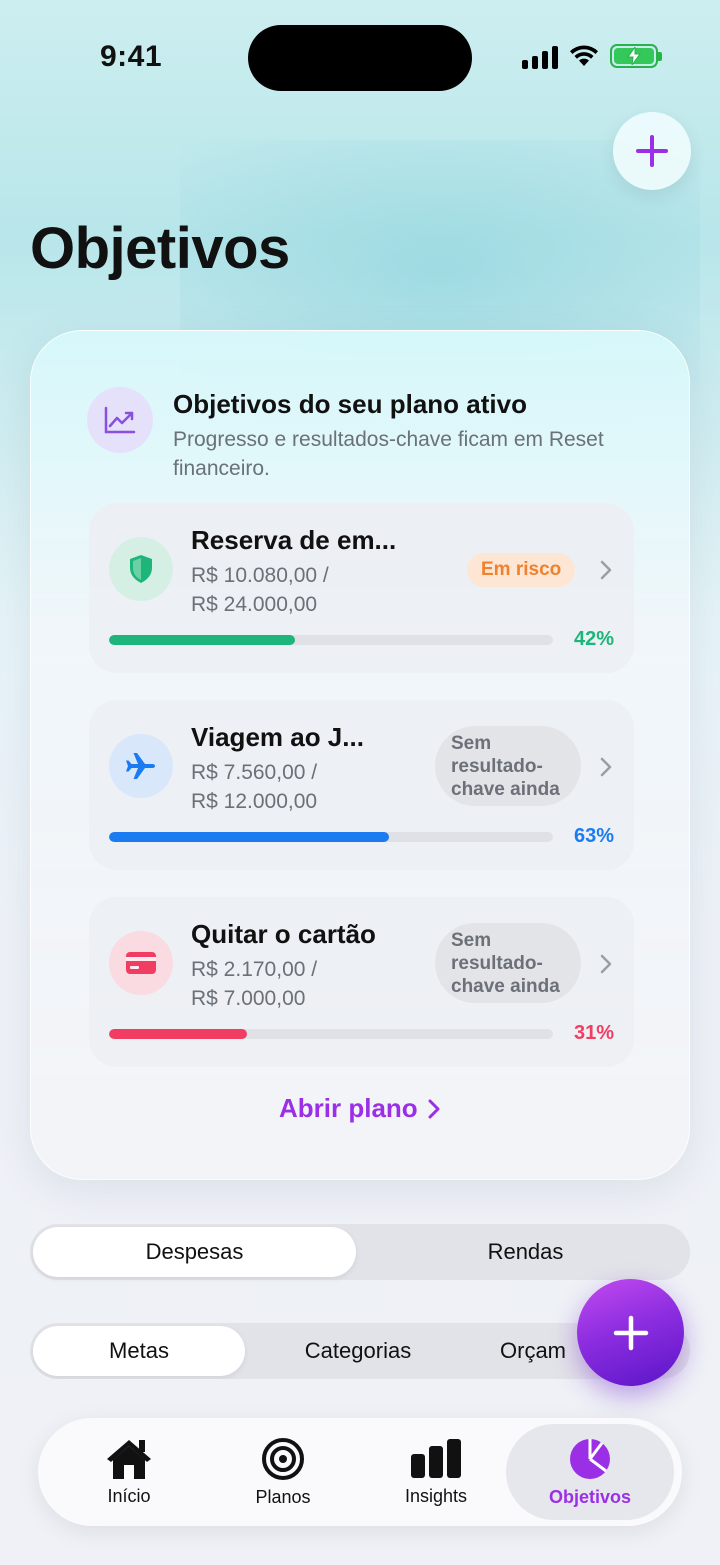  I want to click on credit-card-icon, so click(141, 963).